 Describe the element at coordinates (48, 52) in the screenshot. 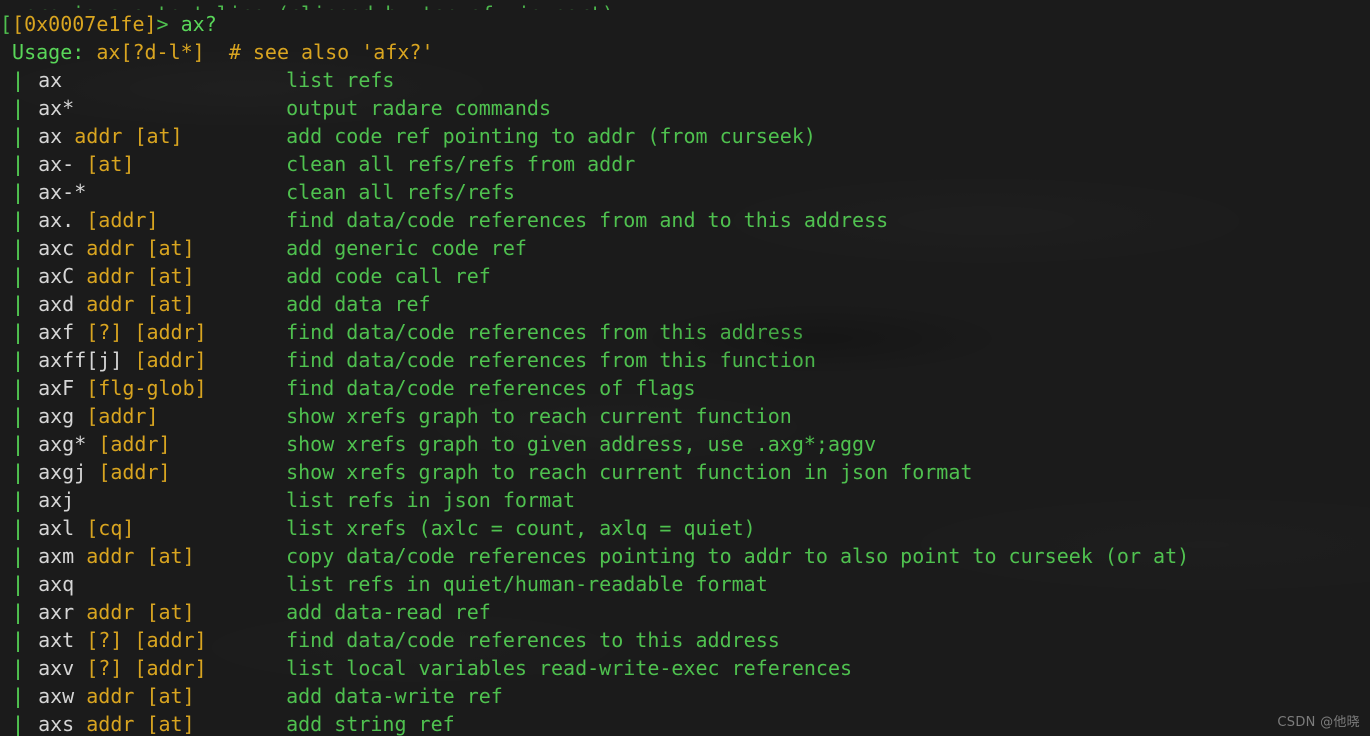

I see `usage-label: Usage:` at that location.